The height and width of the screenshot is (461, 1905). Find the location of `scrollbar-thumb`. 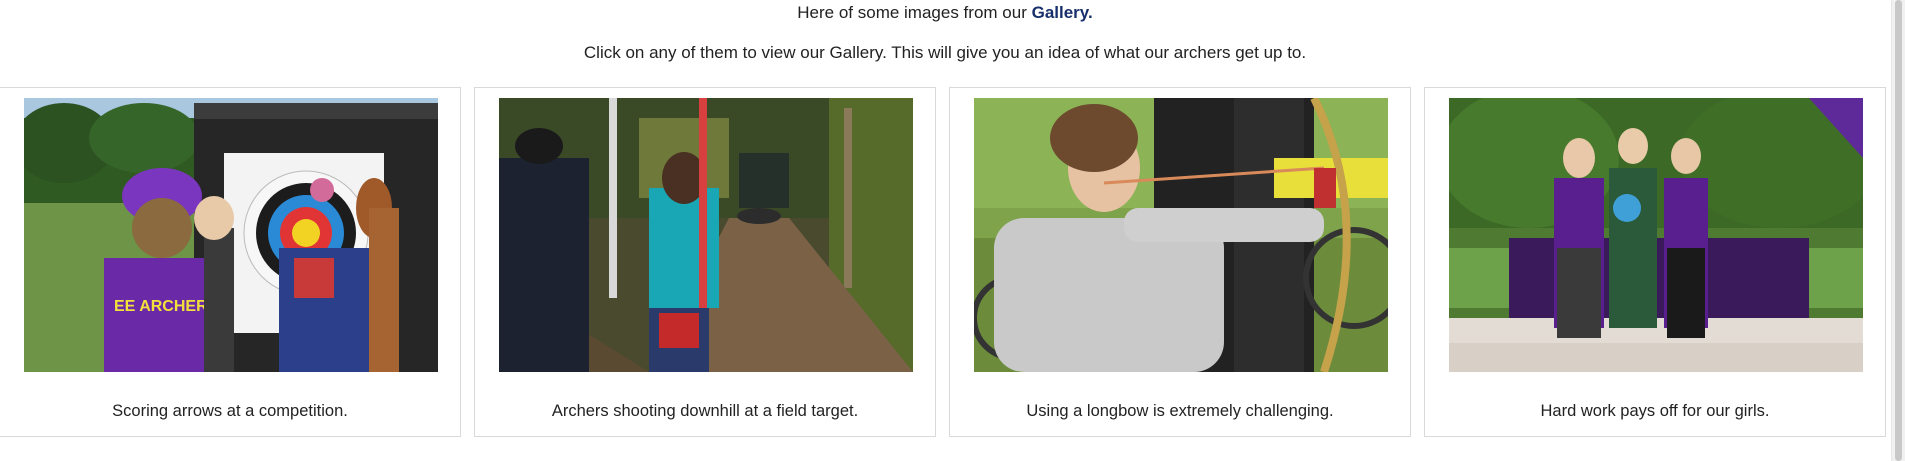

scrollbar-thumb is located at coordinates (1898, 230).